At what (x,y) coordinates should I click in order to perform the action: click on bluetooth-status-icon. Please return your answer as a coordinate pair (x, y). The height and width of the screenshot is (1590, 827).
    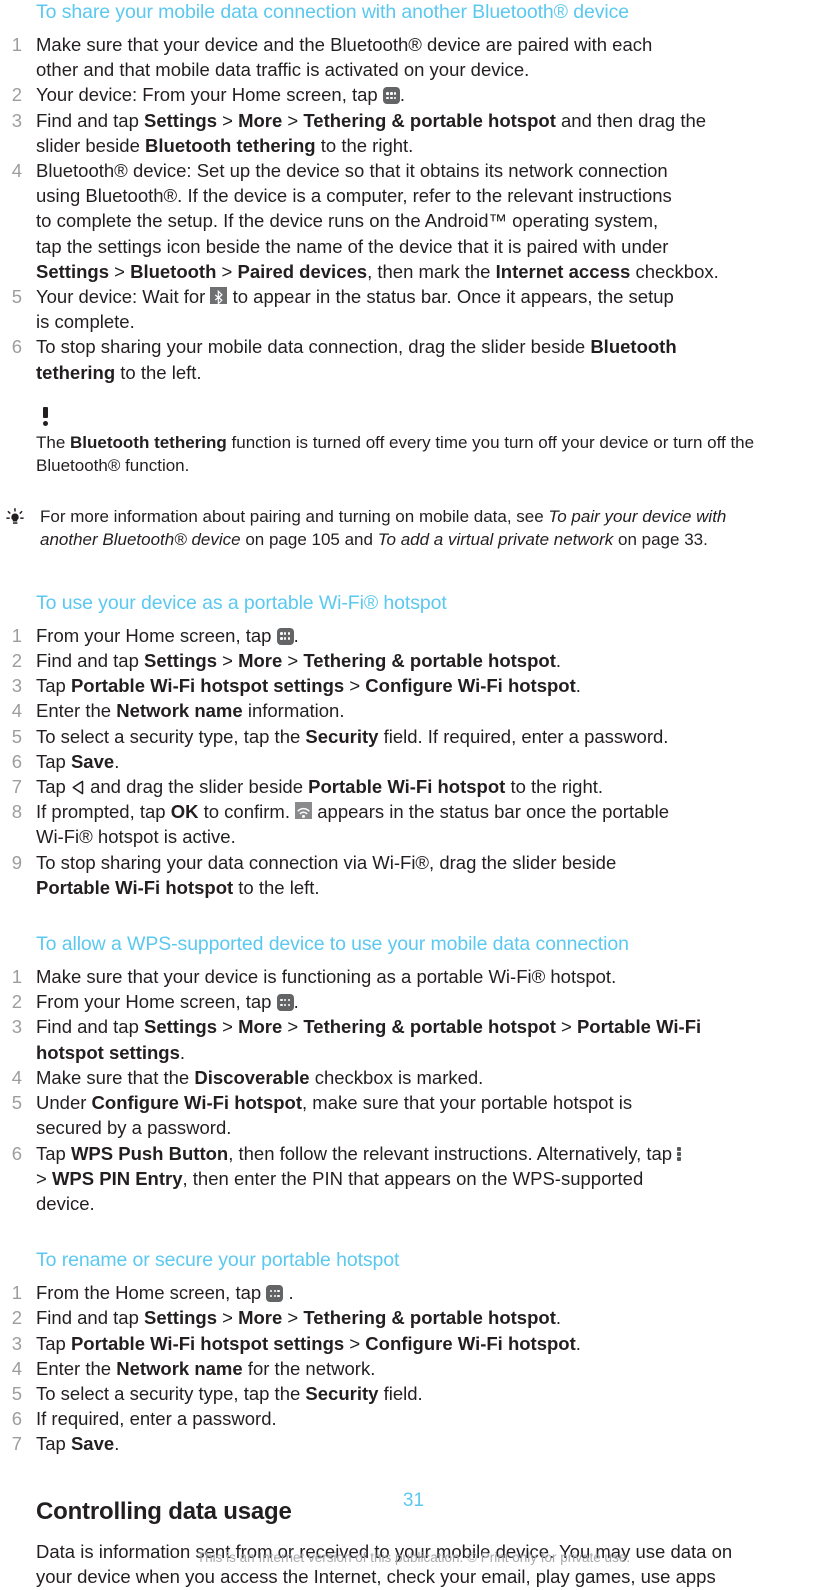
    Looking at the image, I should click on (219, 296).